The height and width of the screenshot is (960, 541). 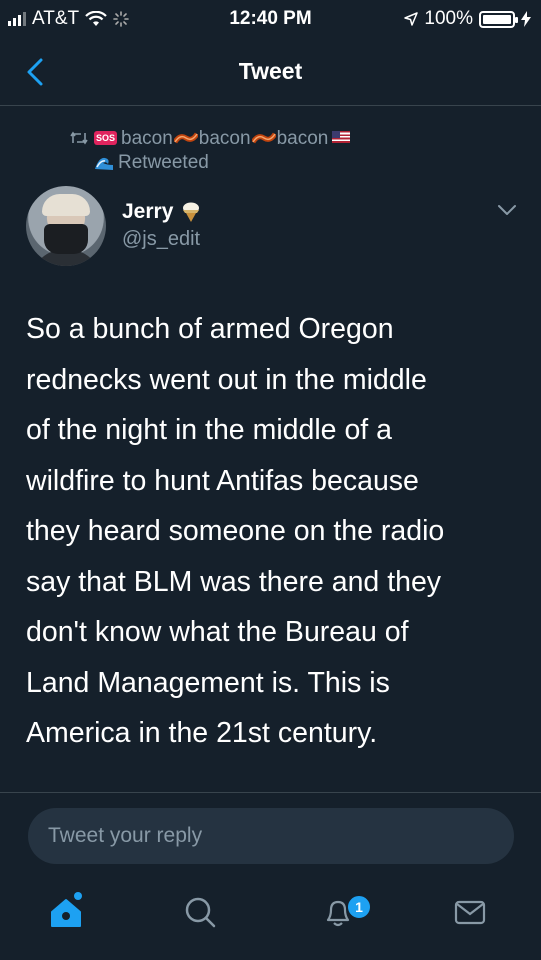 What do you see at coordinates (161, 225) in the screenshot?
I see `author-block: Jerry @js_edit` at bounding box center [161, 225].